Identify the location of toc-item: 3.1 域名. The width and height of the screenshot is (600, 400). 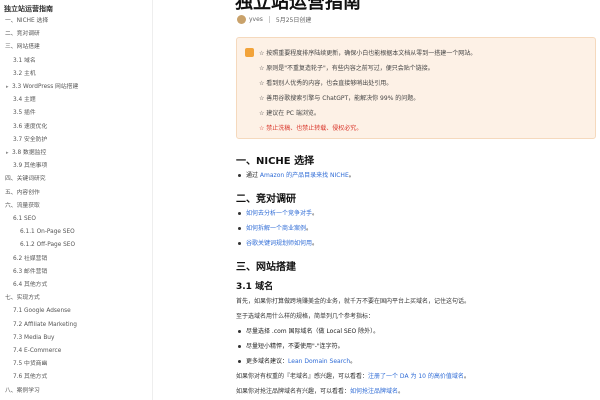
(24, 61).